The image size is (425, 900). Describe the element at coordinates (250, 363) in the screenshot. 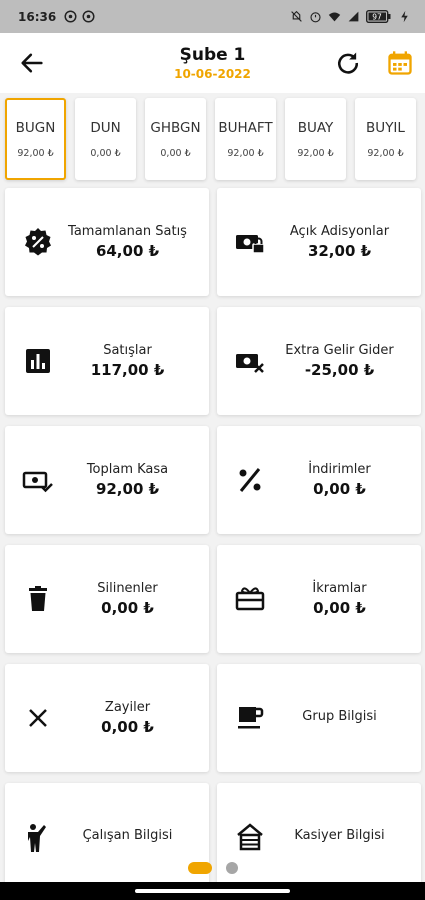

I see `cash-remove-icon` at that location.